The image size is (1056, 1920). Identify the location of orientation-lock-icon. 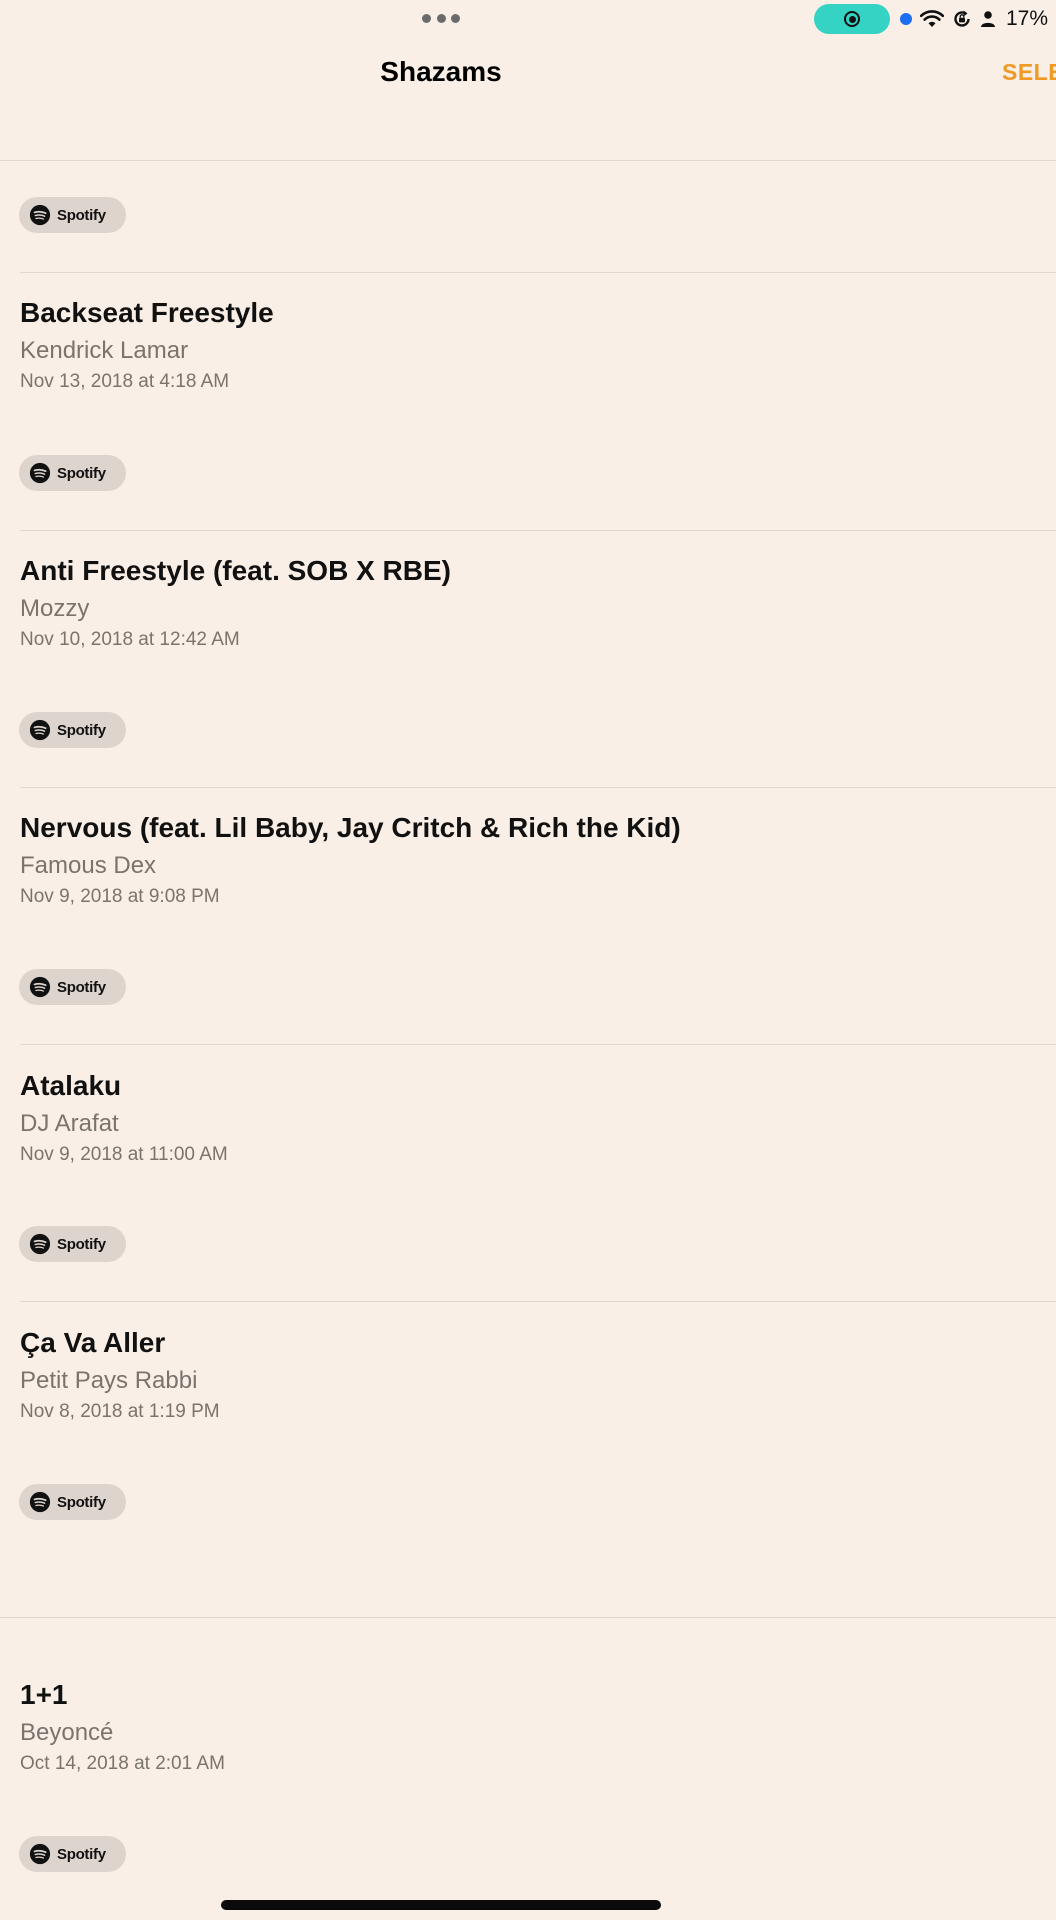
(962, 18).